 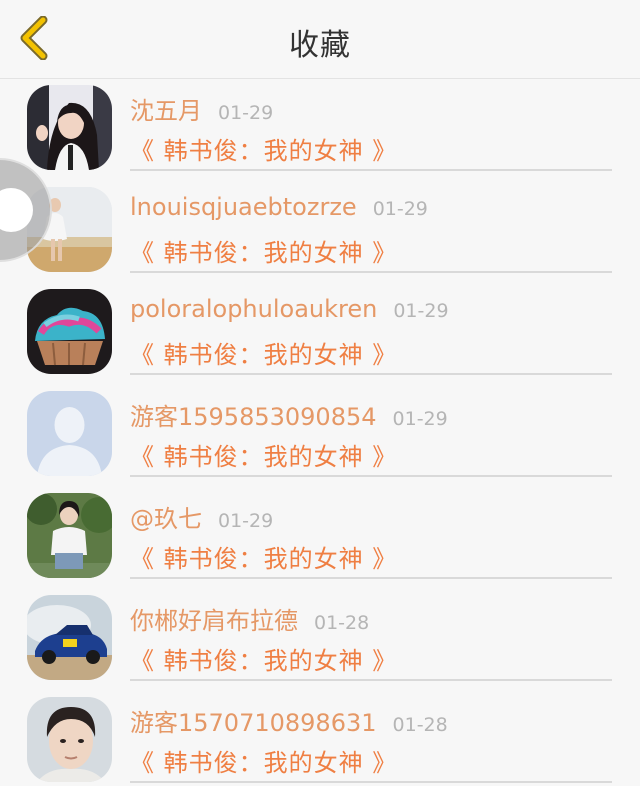 What do you see at coordinates (253, 417) in the screenshot?
I see `username: 游客1595853090854` at bounding box center [253, 417].